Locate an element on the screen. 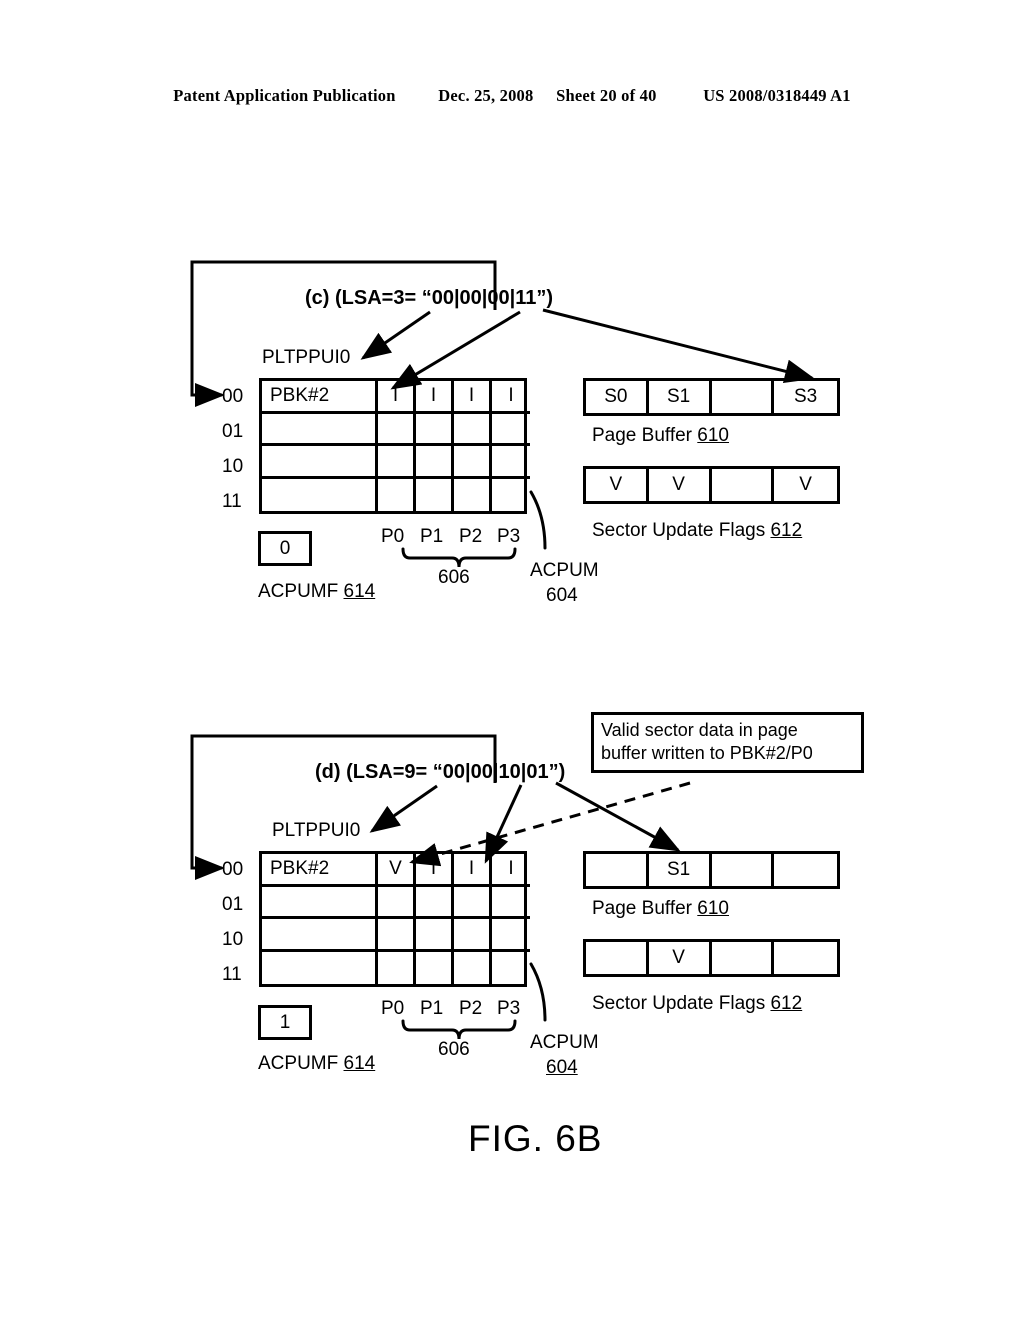  panel-c-sector-flags-ref: 612 is located at coordinates (786, 530).